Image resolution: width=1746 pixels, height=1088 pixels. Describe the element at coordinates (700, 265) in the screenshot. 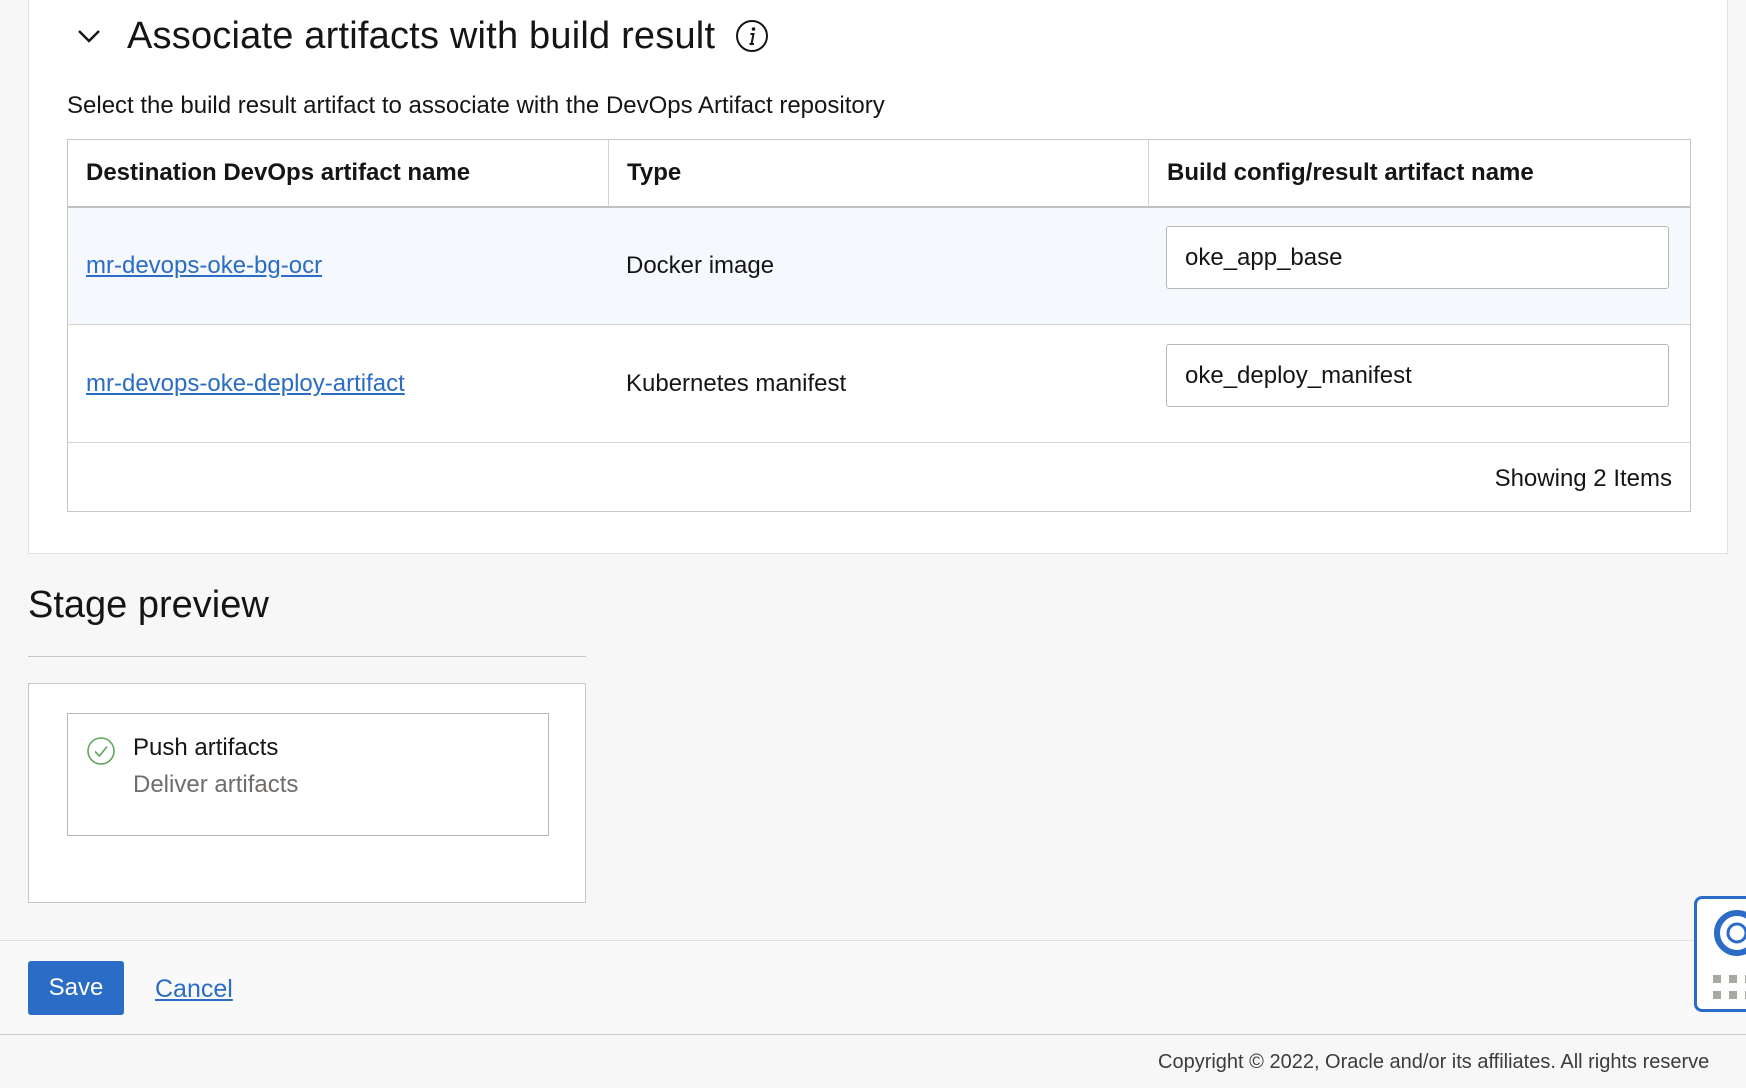

I see `artifact-type: Docker image` at that location.